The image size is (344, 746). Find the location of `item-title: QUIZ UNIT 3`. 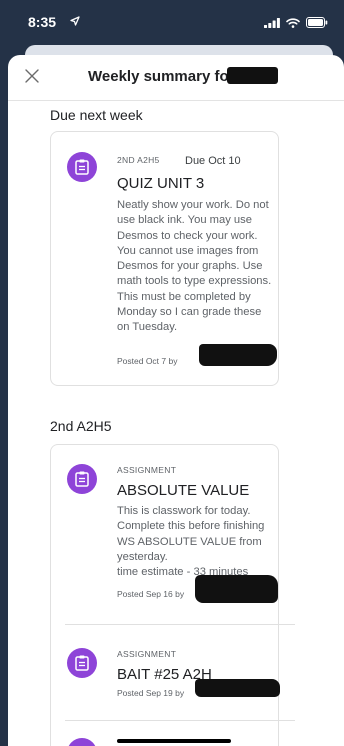

item-title: QUIZ UNIT 3 is located at coordinates (161, 183).